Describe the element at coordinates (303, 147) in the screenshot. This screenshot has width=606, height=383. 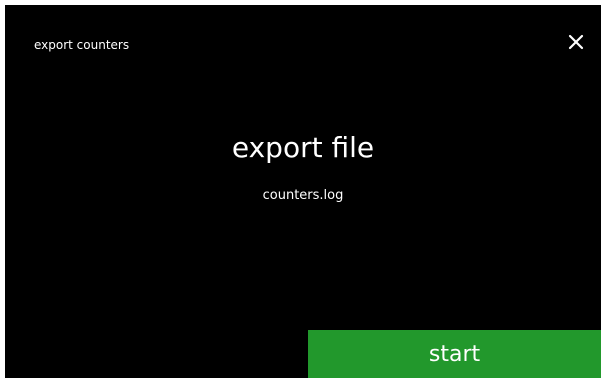
I see `export-file-heading: export file` at that location.